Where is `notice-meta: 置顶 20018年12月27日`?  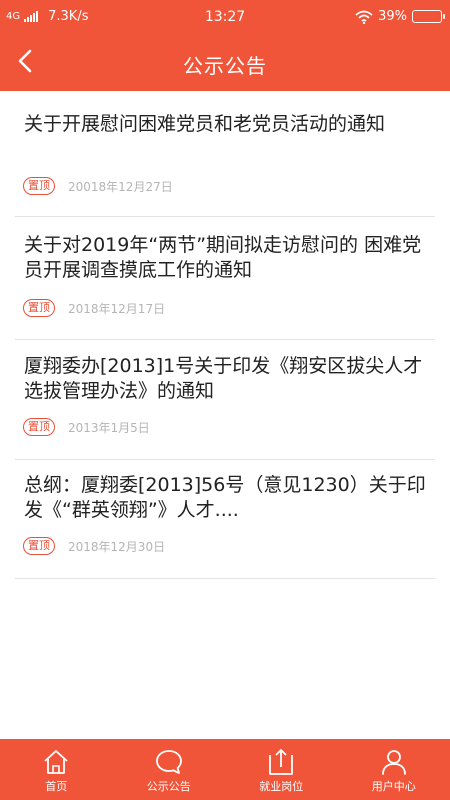
notice-meta: 置顶 20018年12月27日 is located at coordinates (98, 186).